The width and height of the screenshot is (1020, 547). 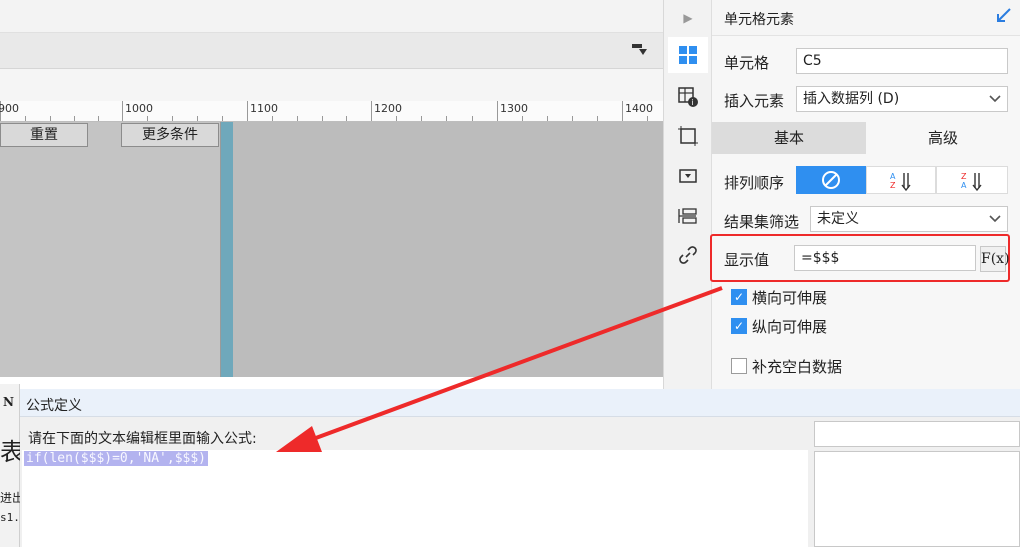 What do you see at coordinates (790, 298) in the screenshot?
I see `horizontal-expand-label: 横向可伸展` at bounding box center [790, 298].